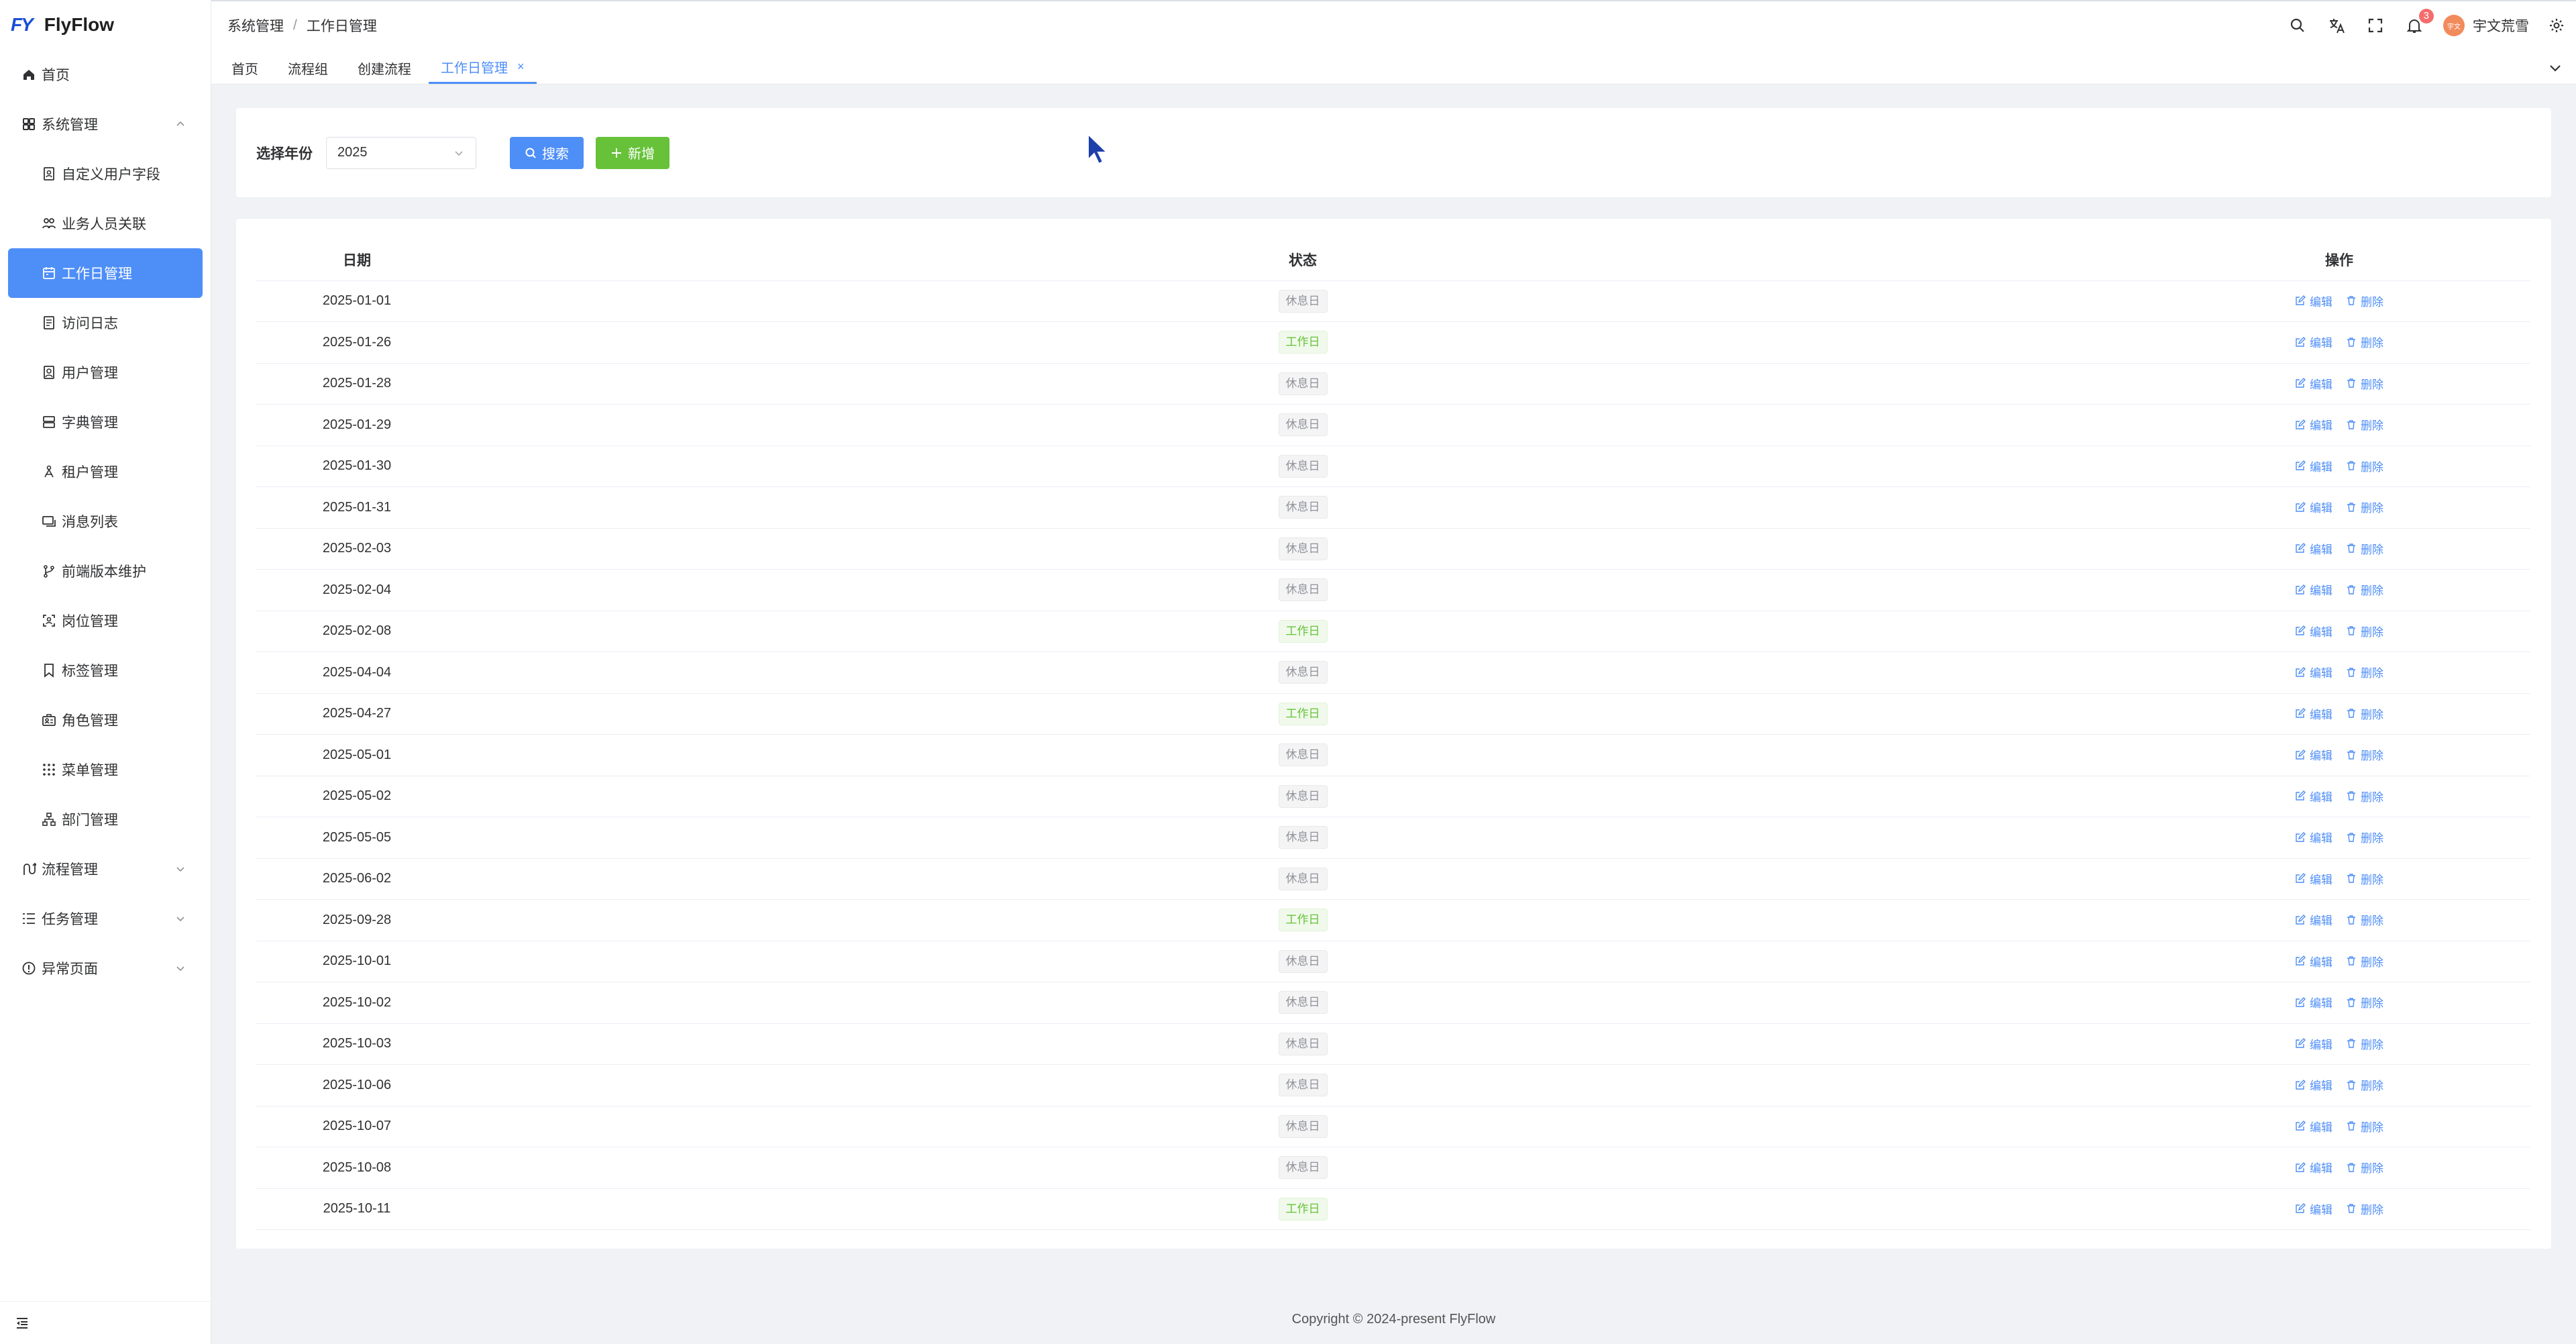 The image size is (2576, 1344). What do you see at coordinates (105, 174) in the screenshot?
I see `sidebar-item-user-field: 自定义用户字段` at bounding box center [105, 174].